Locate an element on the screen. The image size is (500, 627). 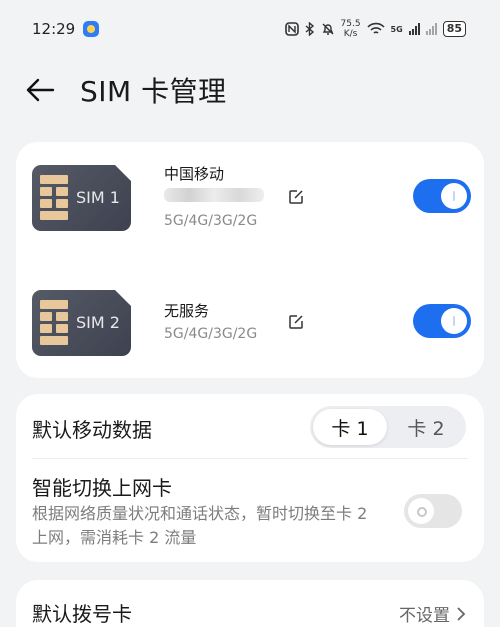
sim-card-2-icon: SIM 2 is located at coordinates (81, 323).